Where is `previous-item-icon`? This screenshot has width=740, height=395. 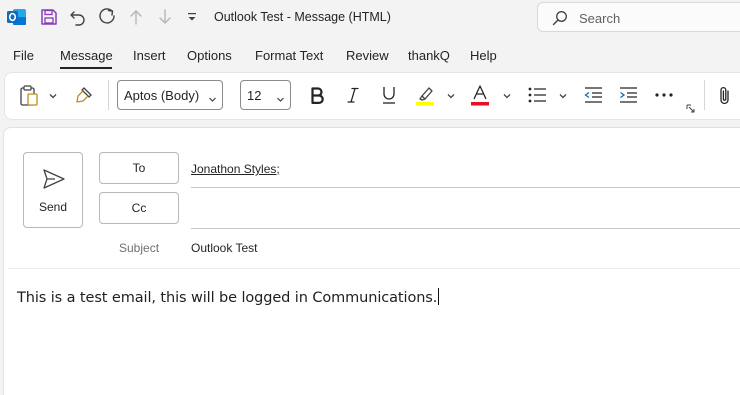
previous-item-icon is located at coordinates (136, 17).